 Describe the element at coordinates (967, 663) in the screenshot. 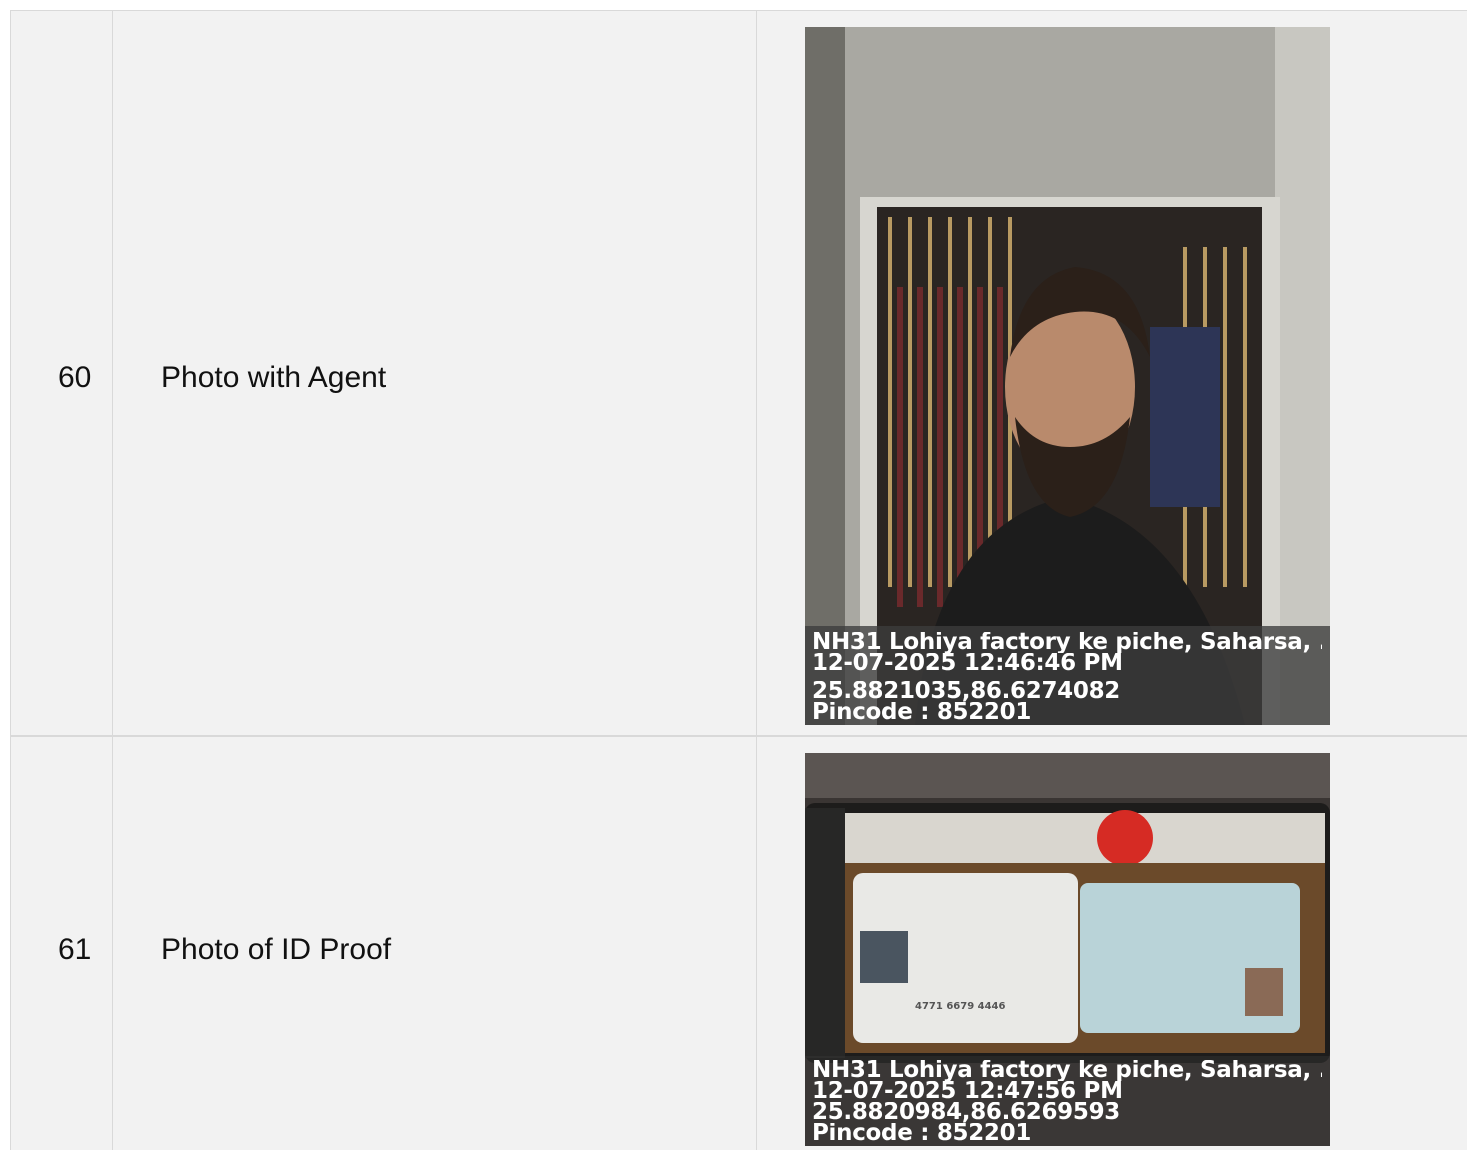

I see `stamp-datetime: 12-07-2025 12:46:46 PM` at that location.